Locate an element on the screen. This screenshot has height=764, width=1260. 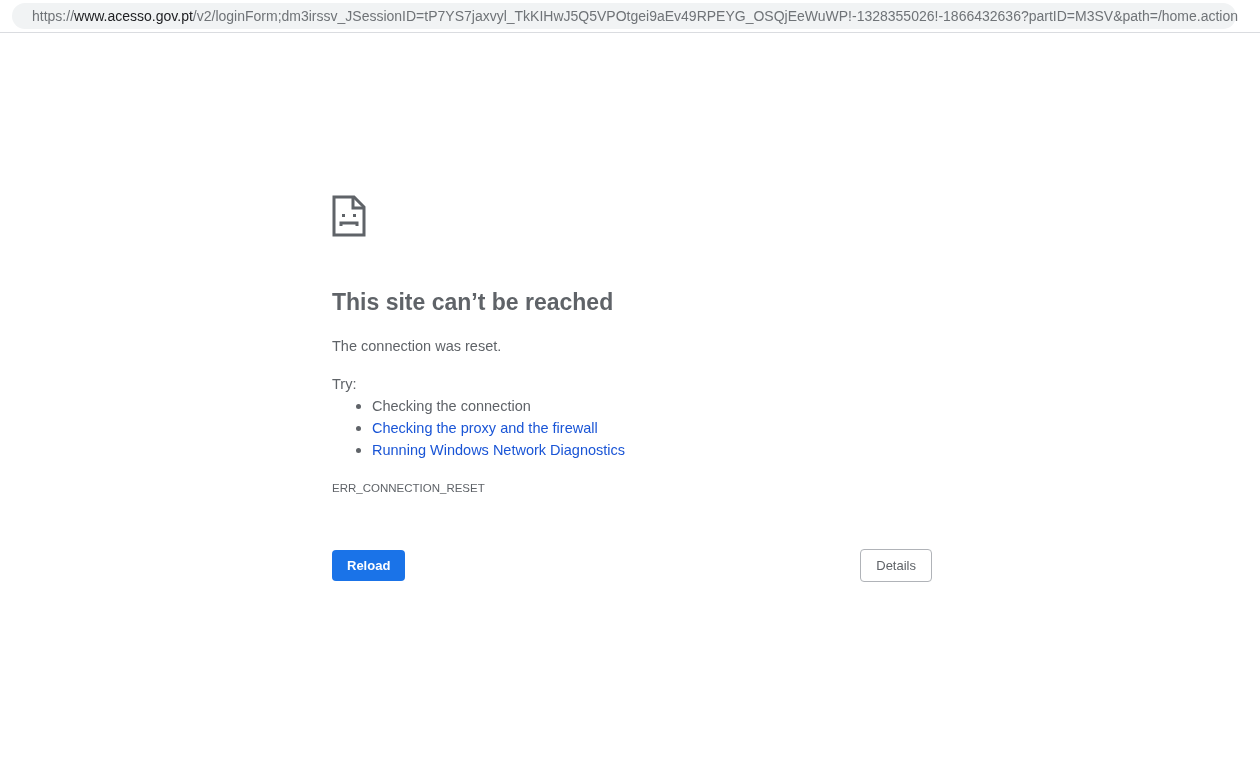
details-button: Details is located at coordinates (896, 565).